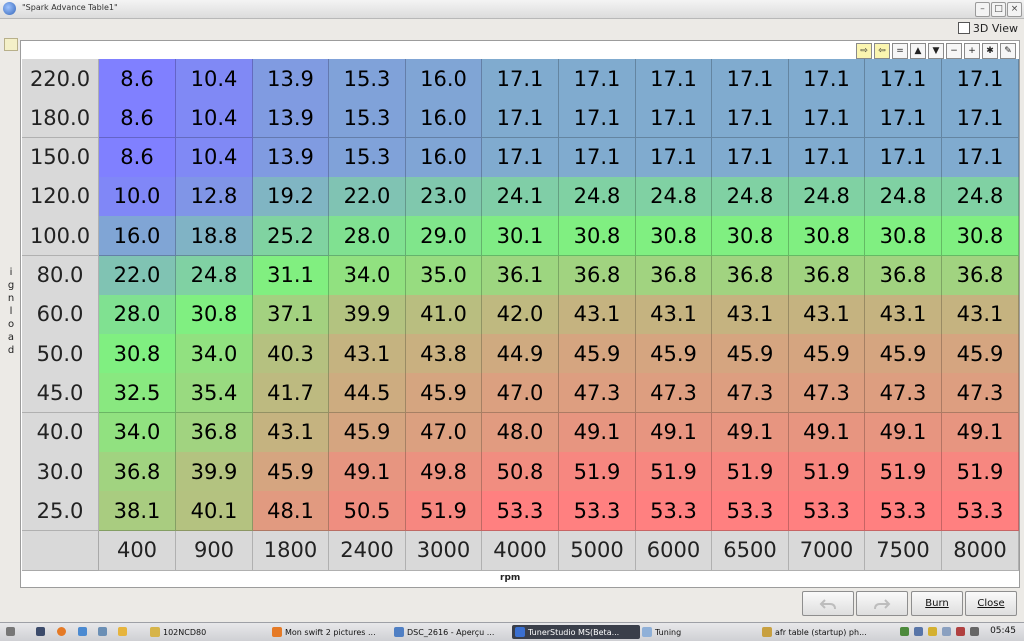 The width and height of the screenshot is (1024, 641). I want to click on rpm-axis-cell: 1800, so click(291, 550).